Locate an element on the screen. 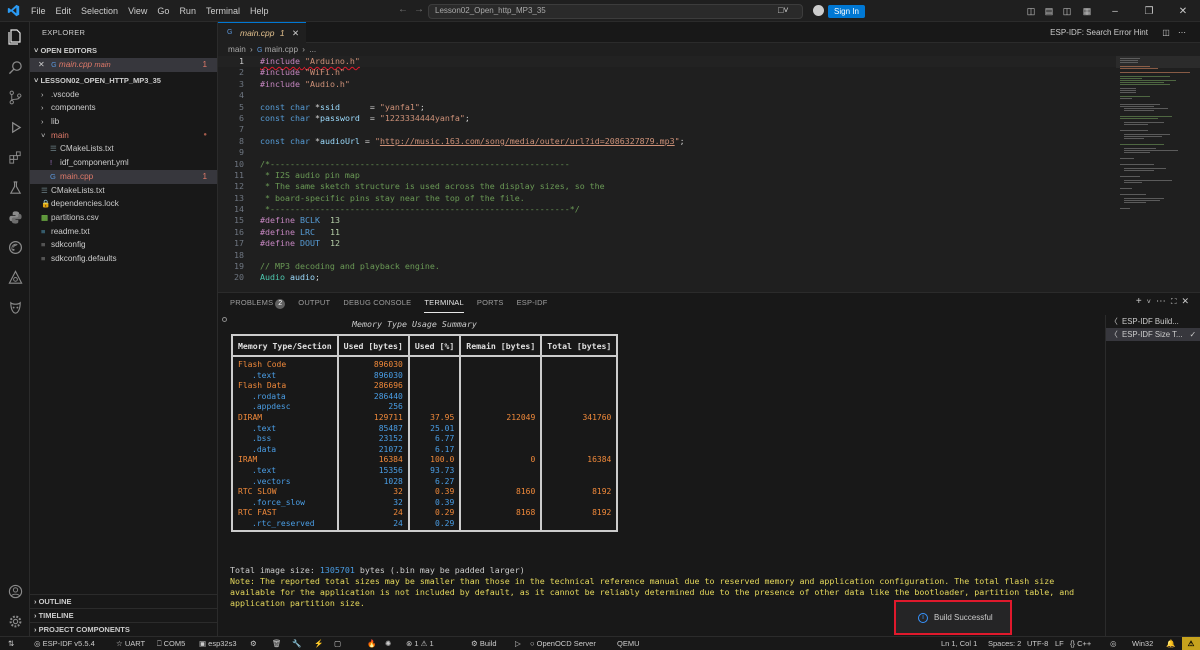  panel-tab-esp-idf: ESP-IDF is located at coordinates (532, 303).